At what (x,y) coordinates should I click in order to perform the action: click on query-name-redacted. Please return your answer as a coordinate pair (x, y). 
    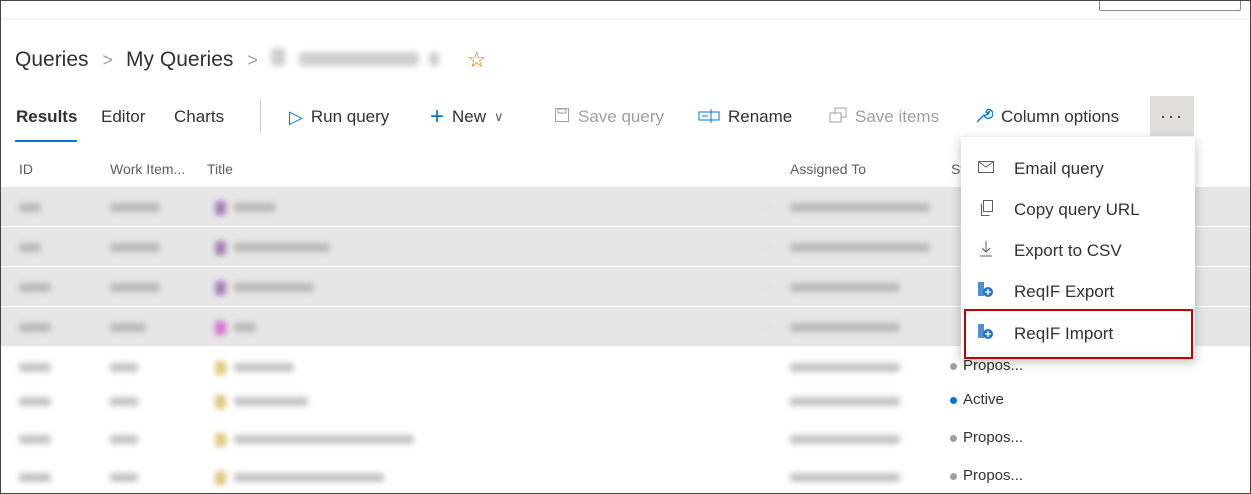
    Looking at the image, I should click on (354, 60).